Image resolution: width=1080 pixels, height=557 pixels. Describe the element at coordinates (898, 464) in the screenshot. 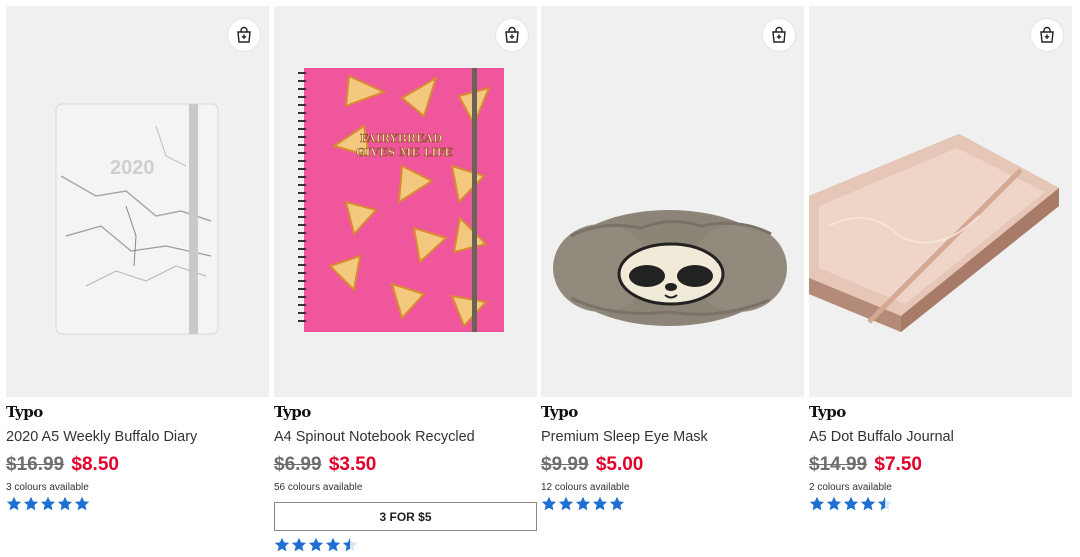

I see `sale-price: $7.50` at that location.